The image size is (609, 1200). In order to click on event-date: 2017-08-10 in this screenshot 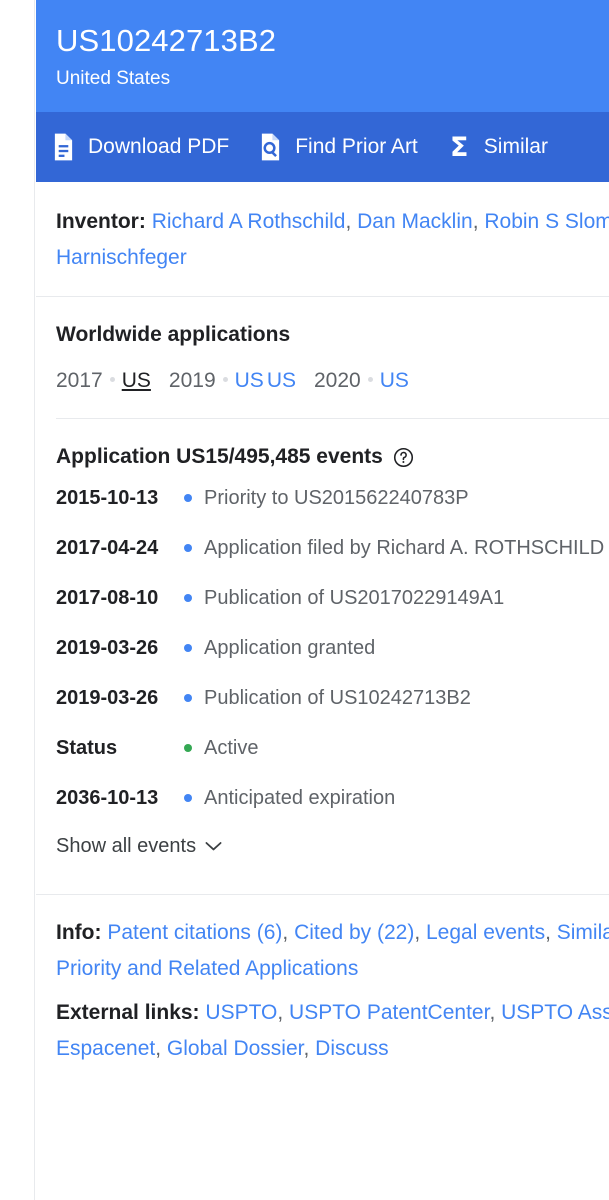, I will do `click(107, 598)`.